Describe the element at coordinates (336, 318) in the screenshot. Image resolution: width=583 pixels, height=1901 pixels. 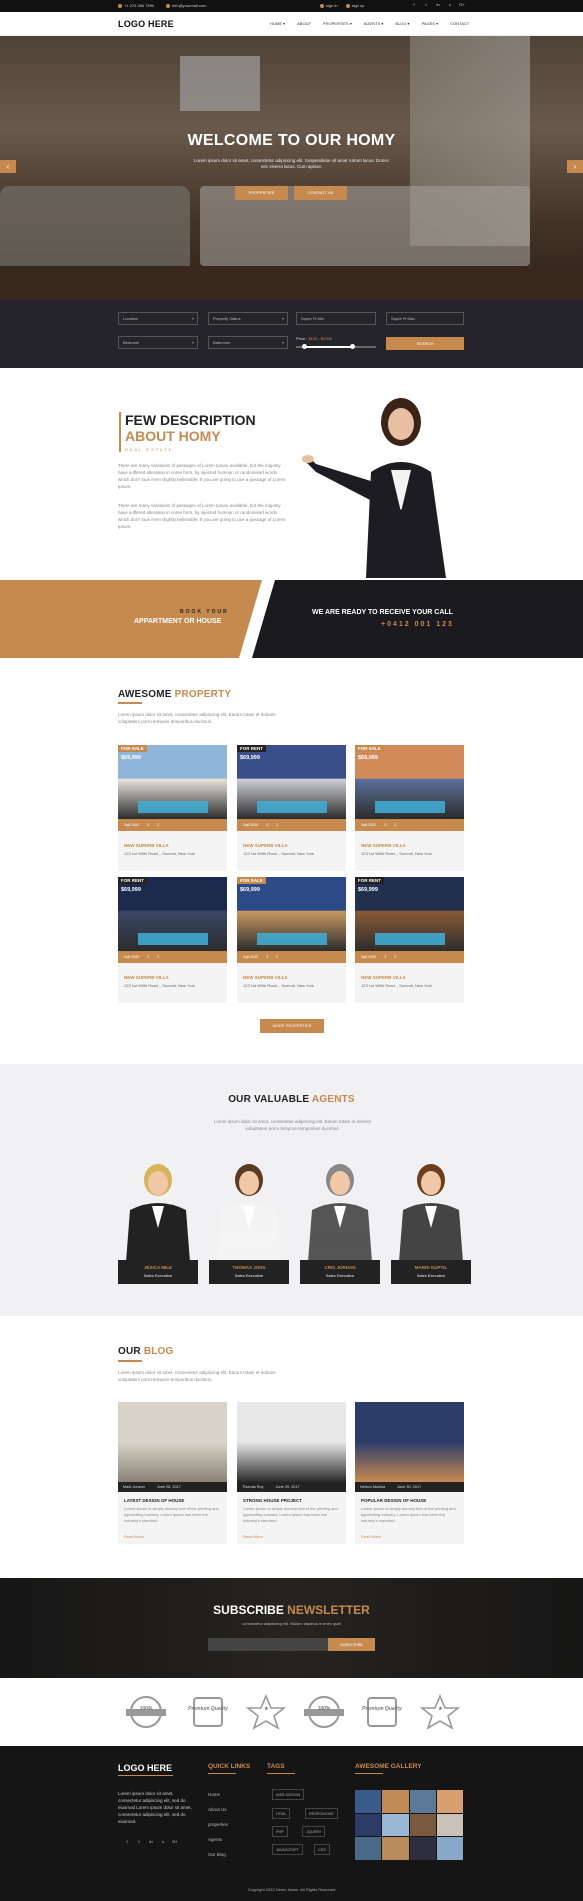
I see `sqft-min-input: Squre Ft Min` at that location.